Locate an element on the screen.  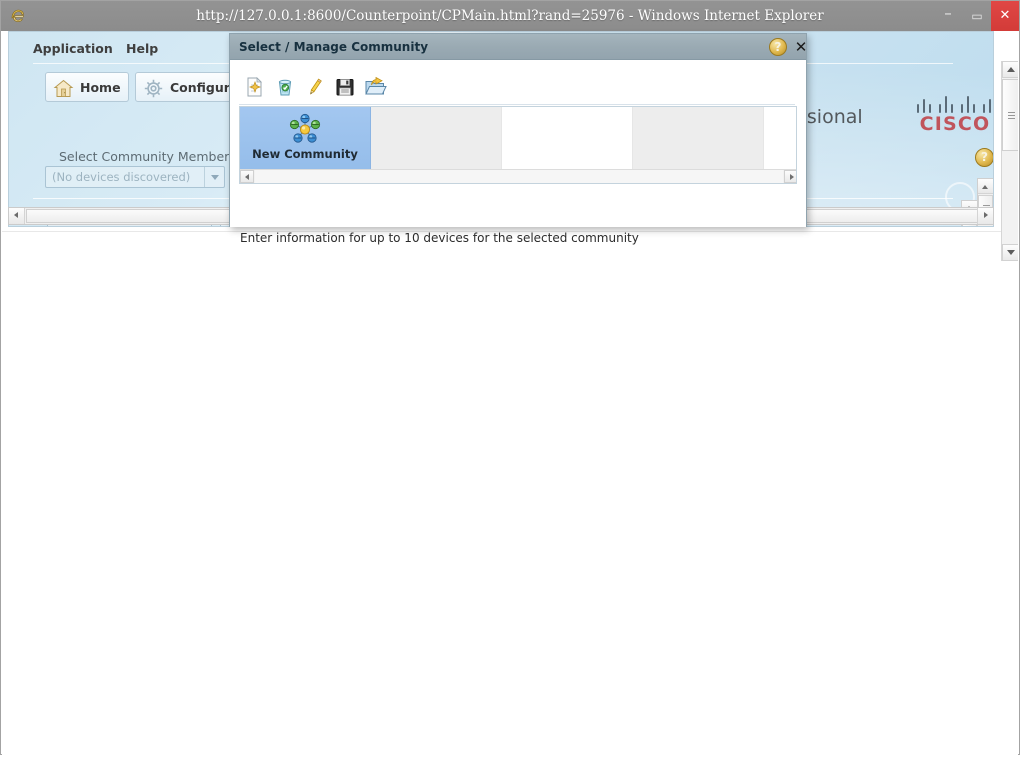
dialog-help-button is located at coordinates (778, 47).